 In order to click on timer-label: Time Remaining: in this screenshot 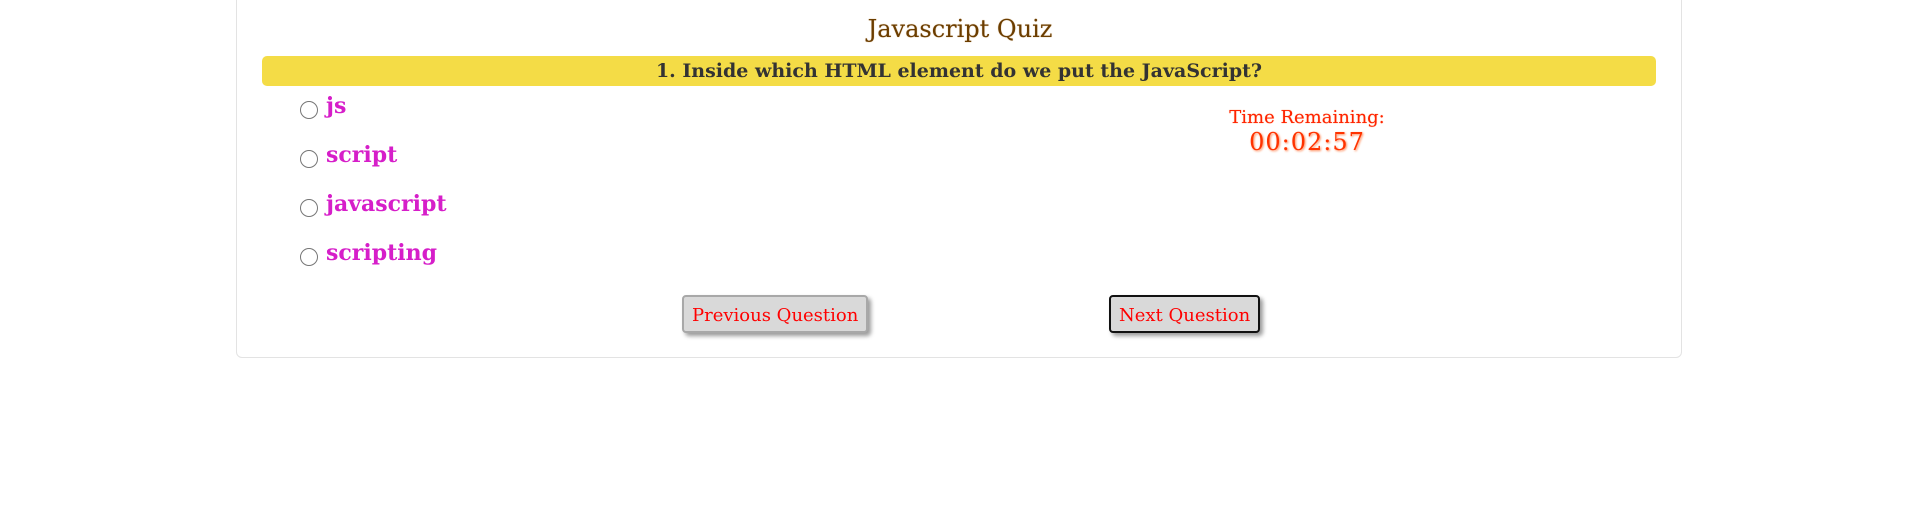, I will do `click(1307, 117)`.